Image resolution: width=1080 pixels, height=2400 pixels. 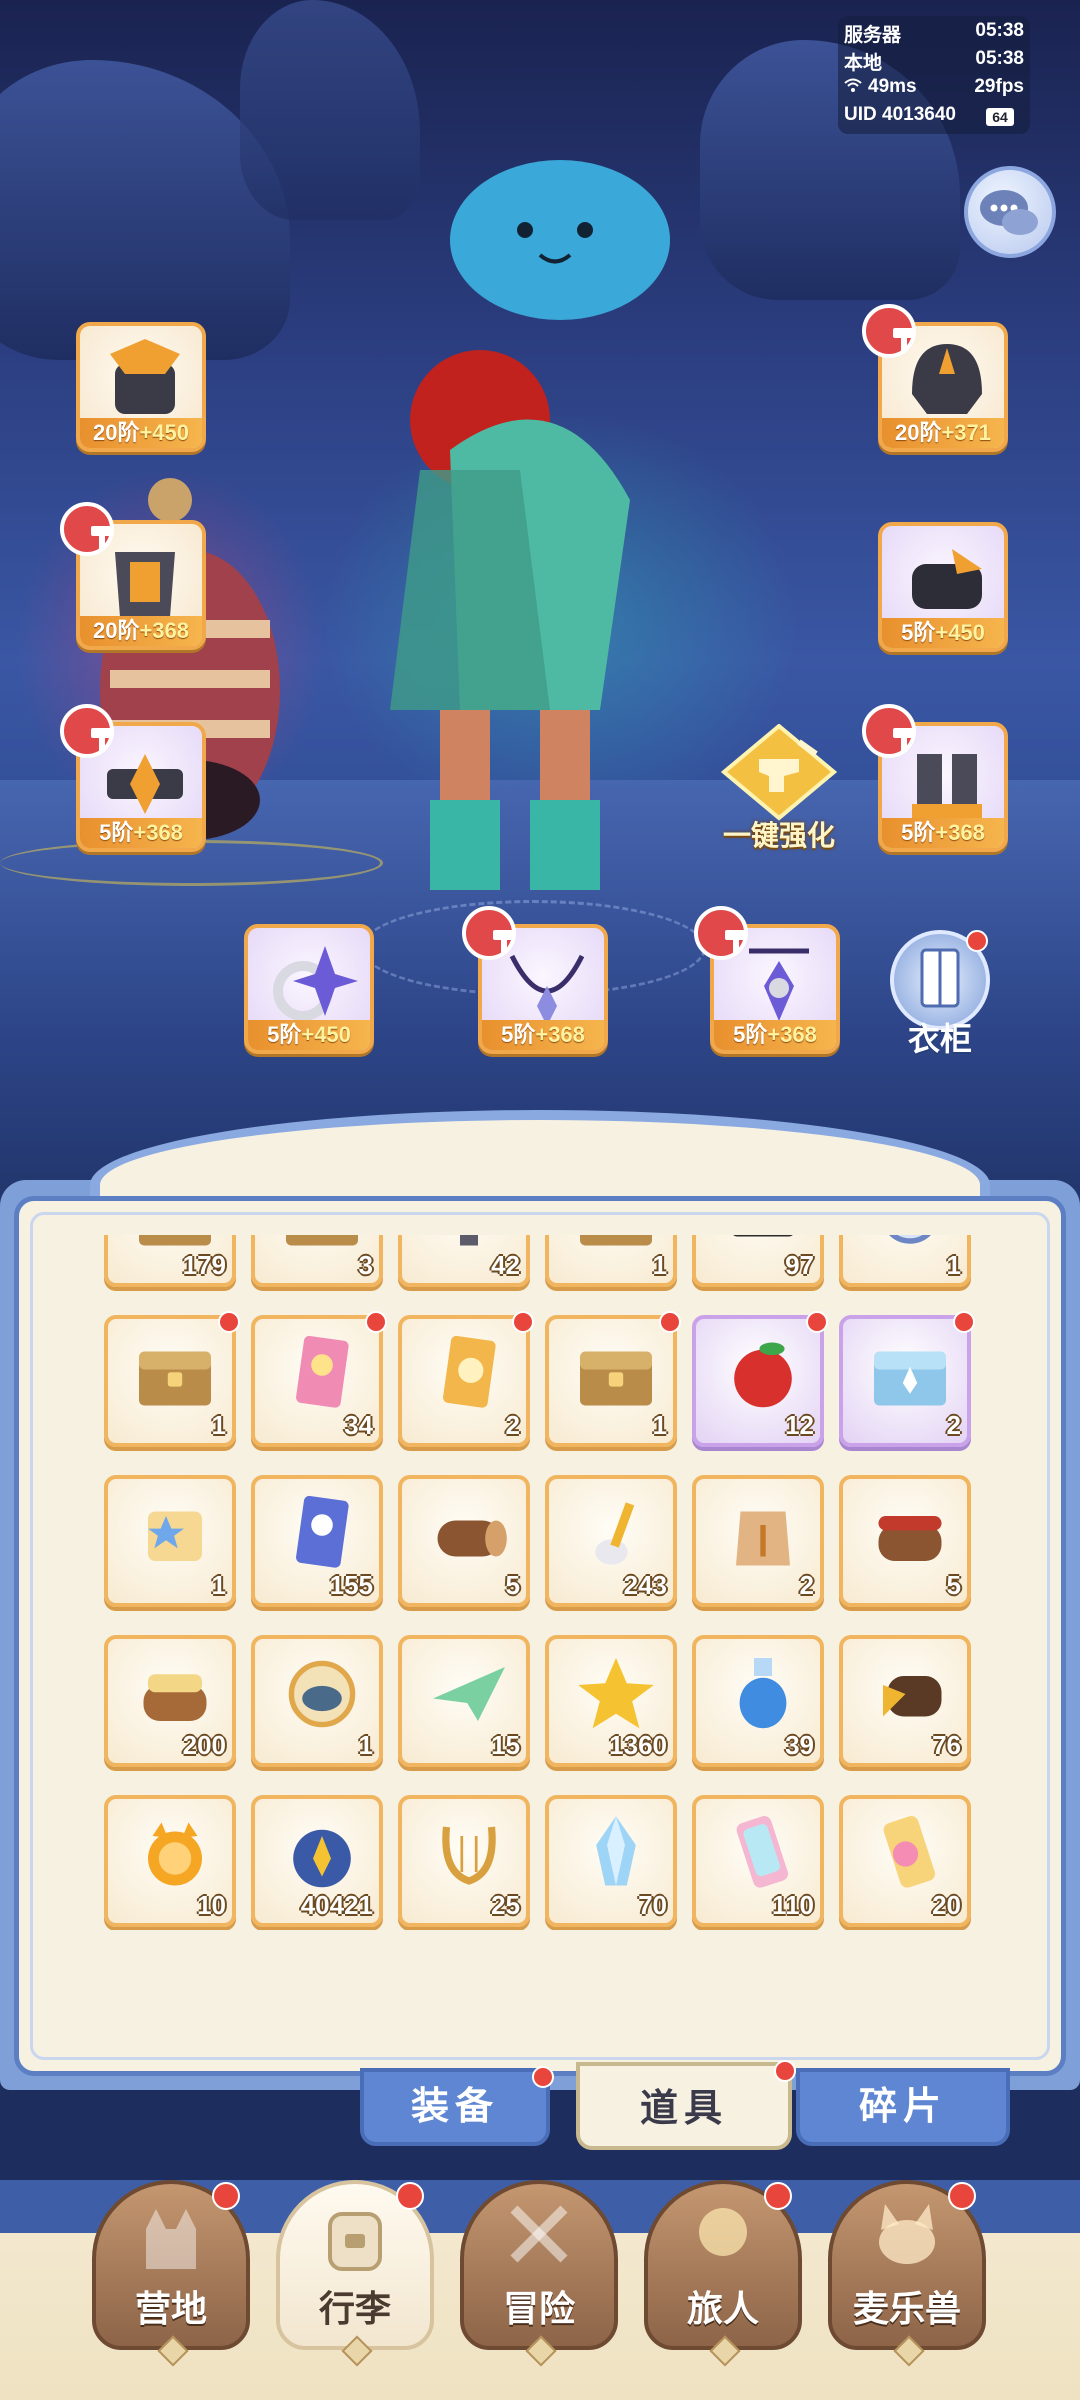 What do you see at coordinates (767, 980) in the screenshot?
I see `equip-slot-amulet: 5阶+368` at bounding box center [767, 980].